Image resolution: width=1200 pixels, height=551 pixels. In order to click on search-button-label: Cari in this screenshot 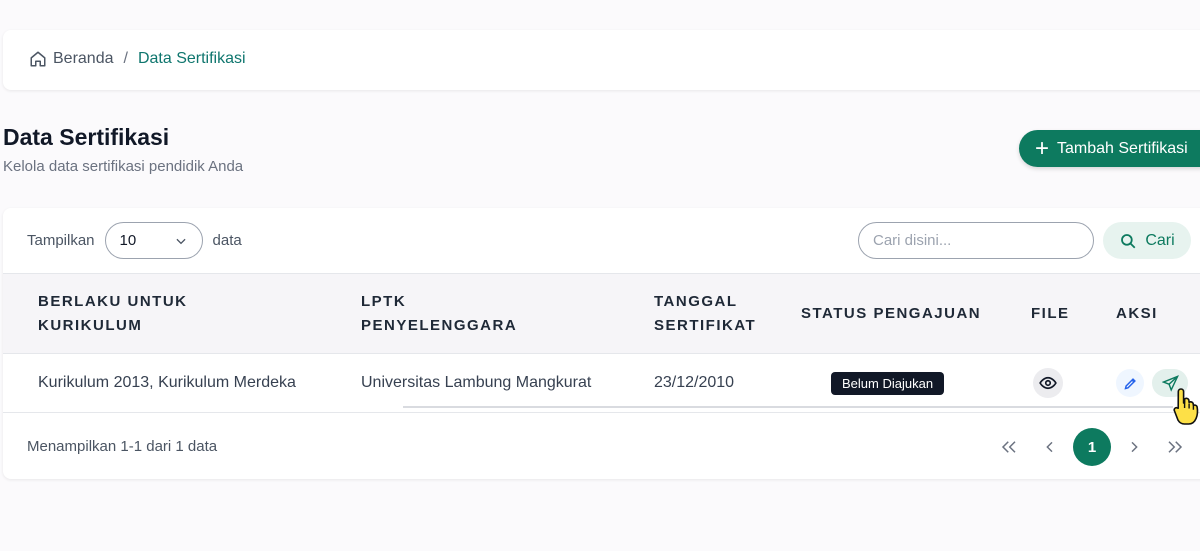, I will do `click(1160, 240)`.